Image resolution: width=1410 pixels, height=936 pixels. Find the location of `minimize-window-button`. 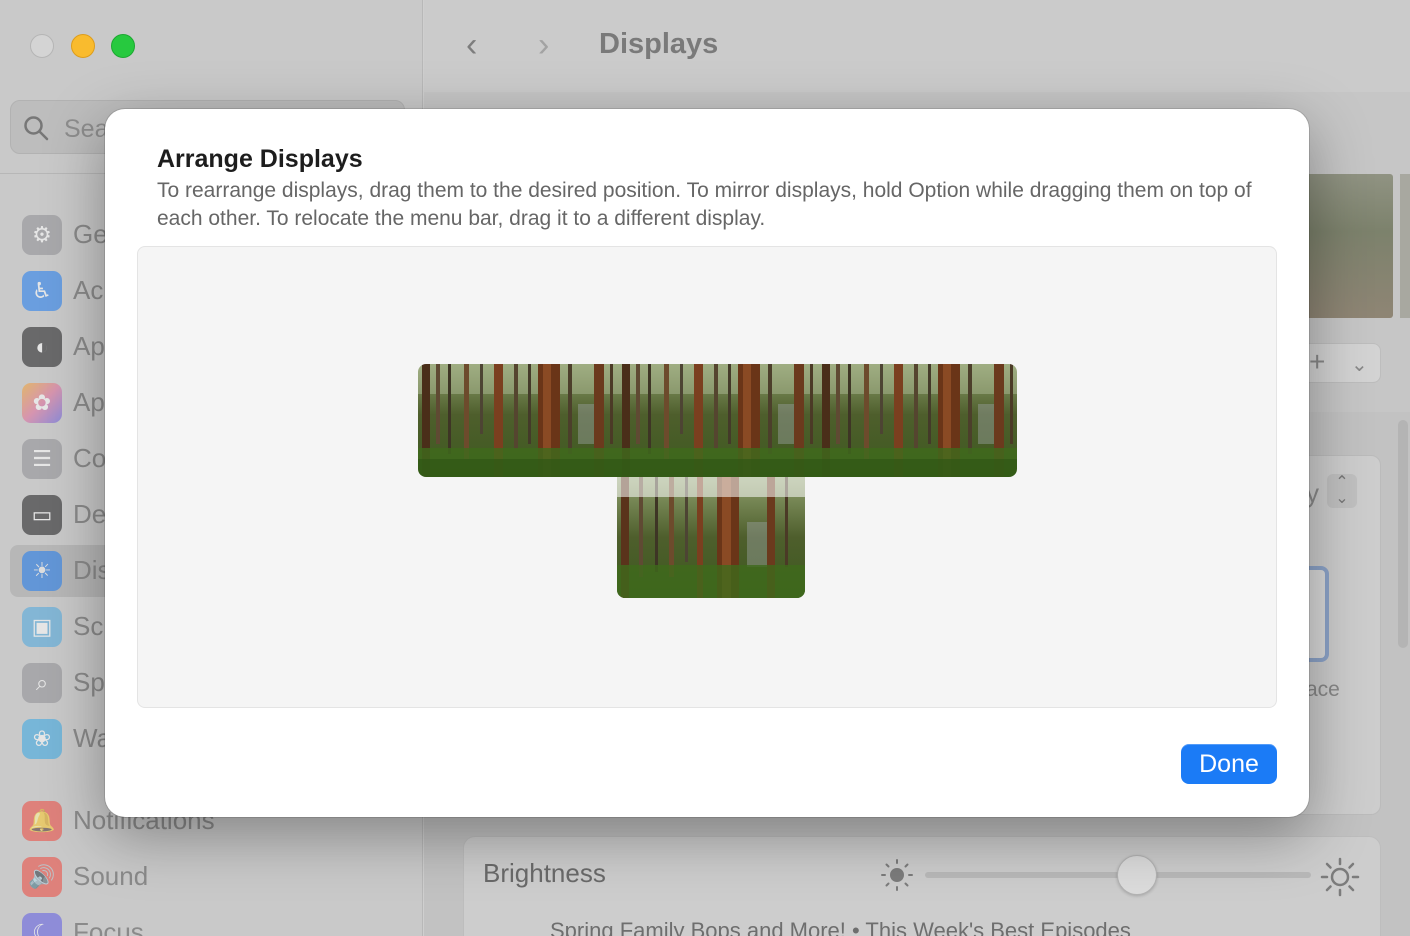

minimize-window-button is located at coordinates (83, 46).